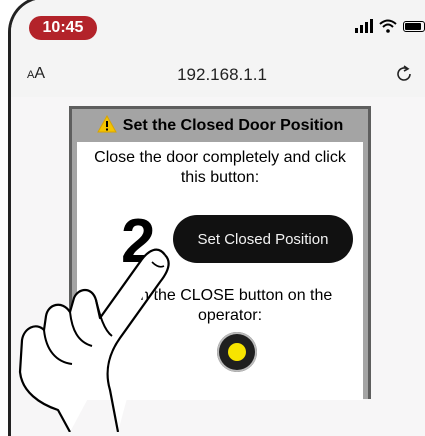 Image resolution: width=425 pixels, height=436 pixels. I want to click on signal-icon, so click(364, 26).